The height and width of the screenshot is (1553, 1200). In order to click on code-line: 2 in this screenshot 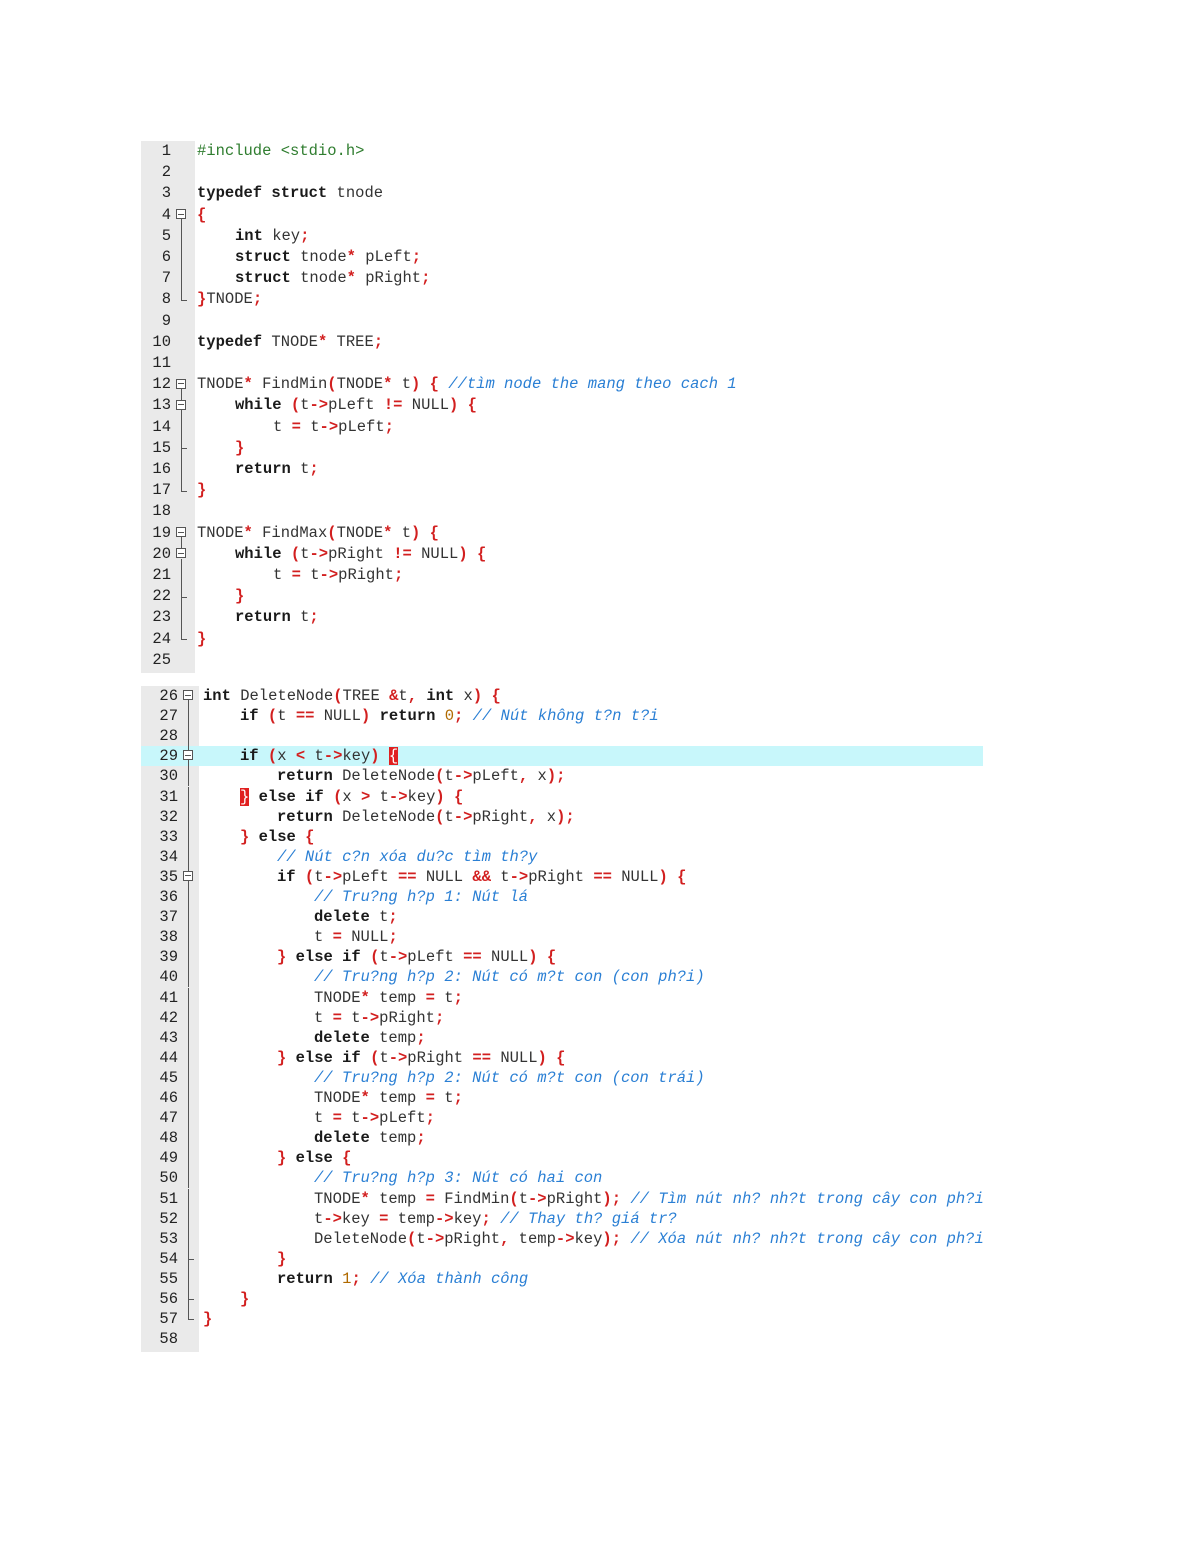, I will do `click(448, 172)`.